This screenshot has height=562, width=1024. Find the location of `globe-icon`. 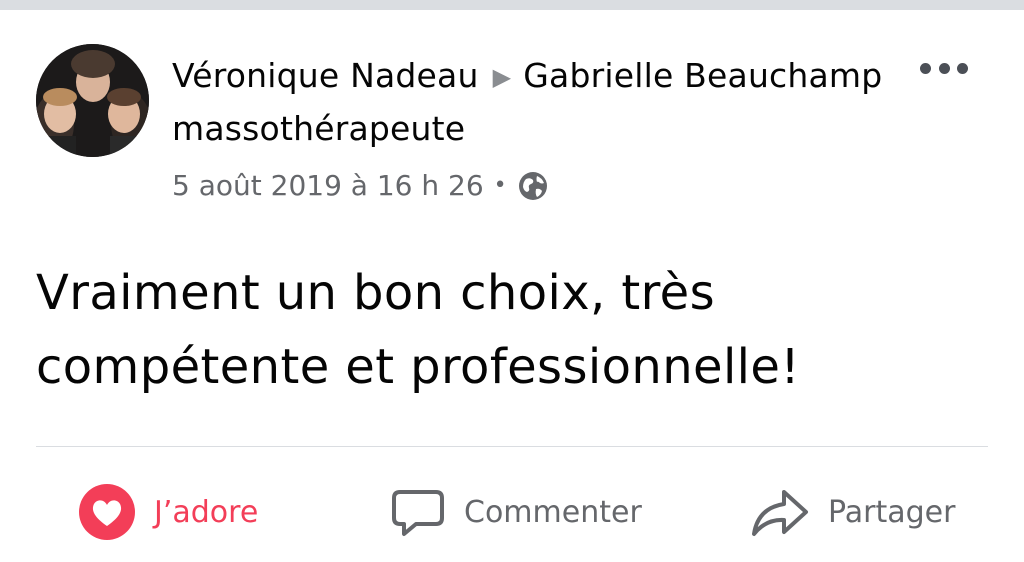

globe-icon is located at coordinates (533, 186).